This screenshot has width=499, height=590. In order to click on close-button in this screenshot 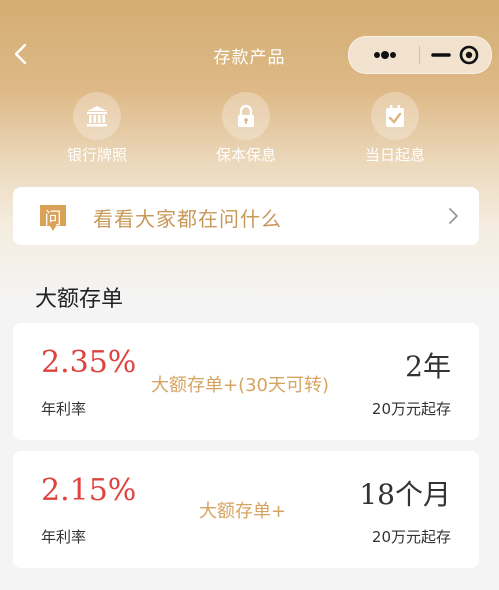, I will do `click(468, 55)`.